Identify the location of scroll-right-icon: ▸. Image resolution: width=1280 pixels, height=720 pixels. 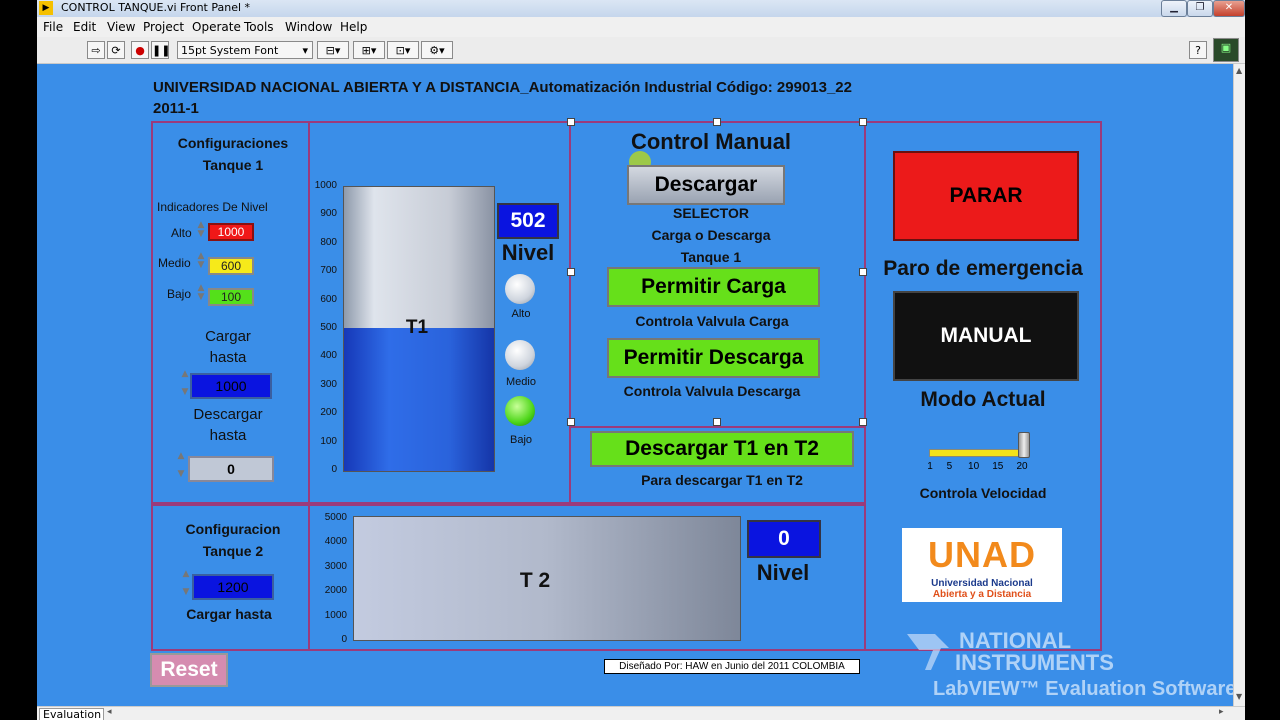
(1221, 712).